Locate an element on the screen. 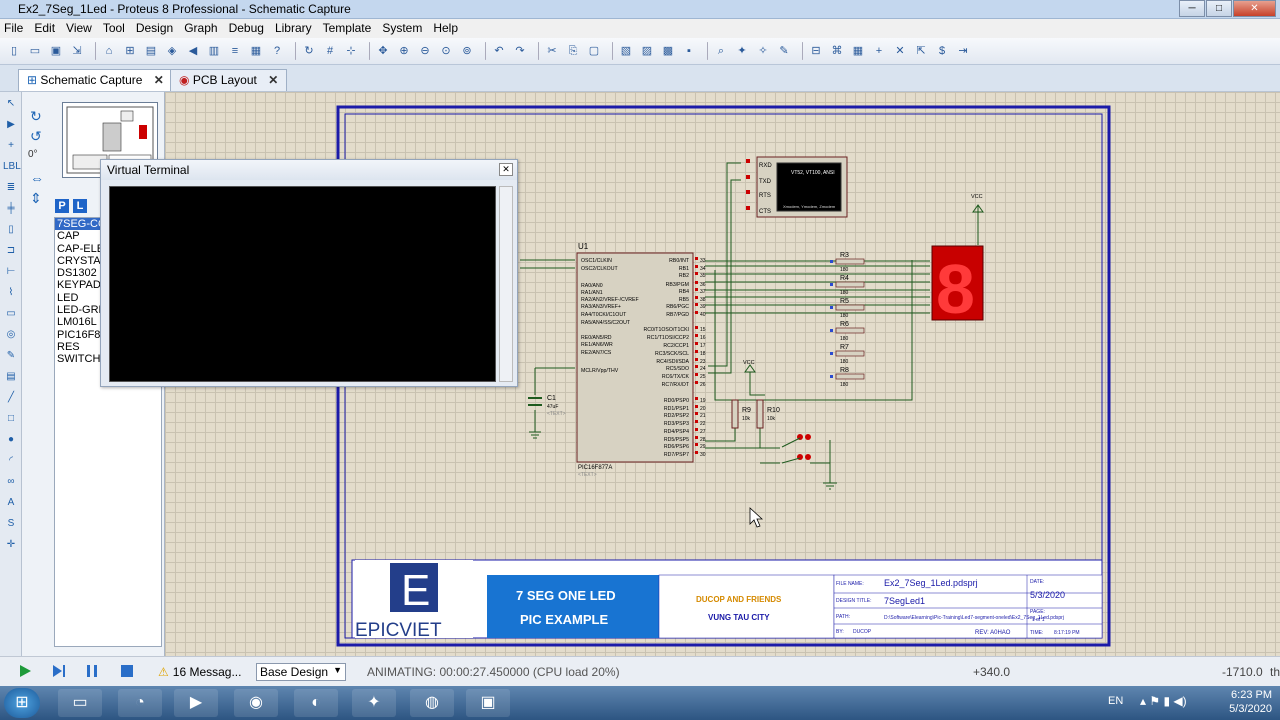 This screenshot has height=720, width=1280. source-code-icon: ▦ is located at coordinates (256, 51).